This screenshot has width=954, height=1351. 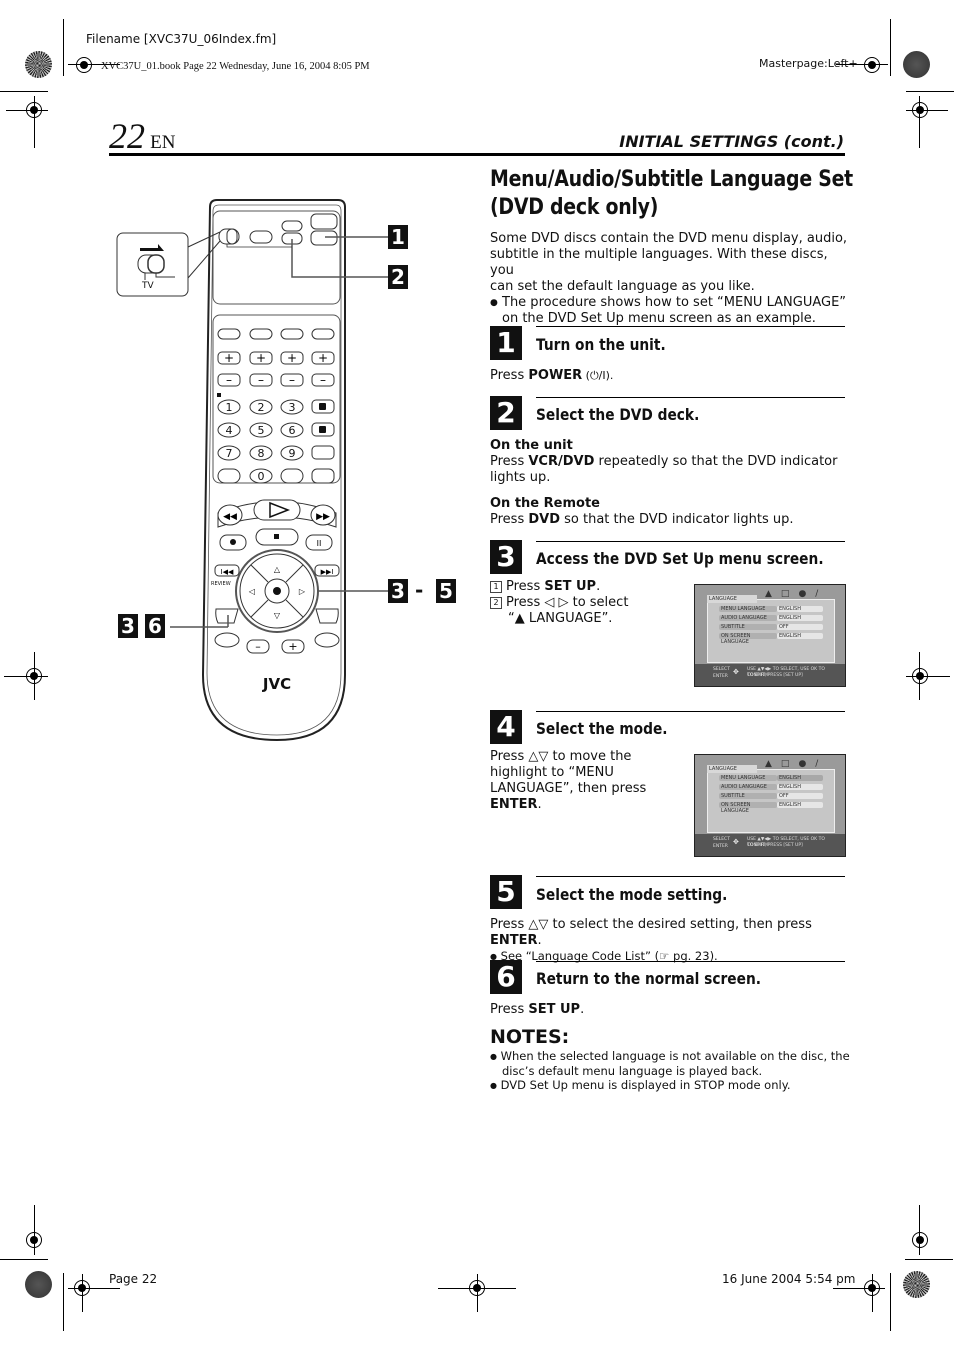 I want to click on on-the-remote-label: On the Remote, so click(x=545, y=503).